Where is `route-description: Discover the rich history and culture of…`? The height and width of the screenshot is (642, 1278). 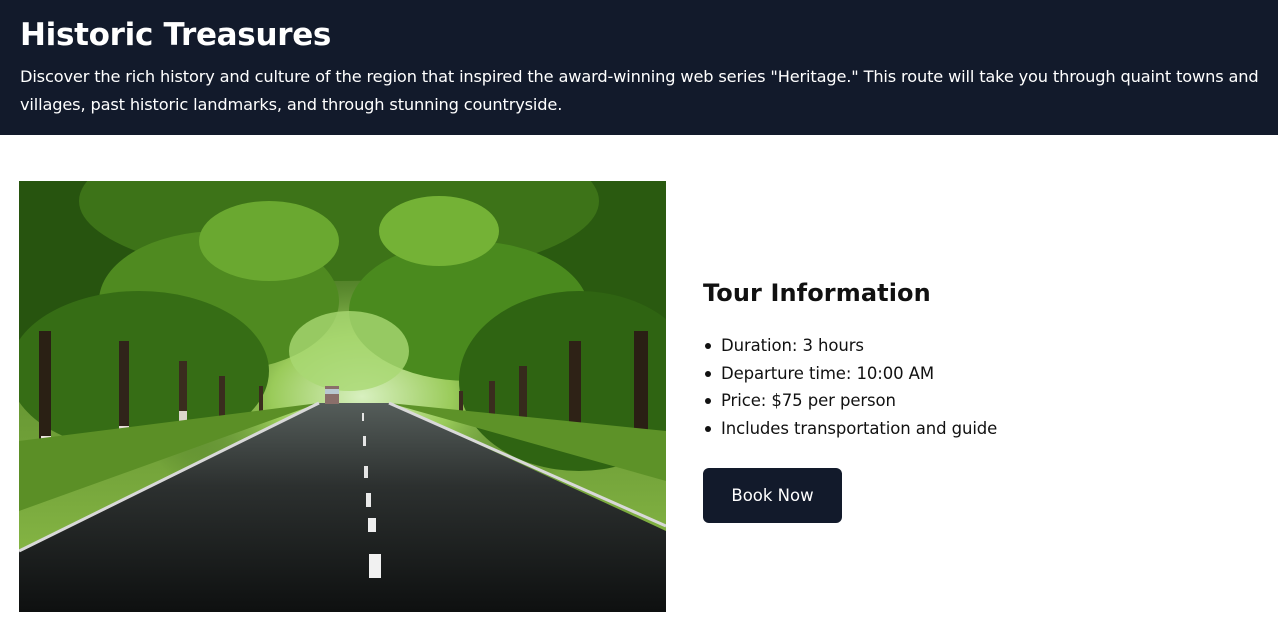 route-description: Discover the rich history and culture of… is located at coordinates (639, 90).